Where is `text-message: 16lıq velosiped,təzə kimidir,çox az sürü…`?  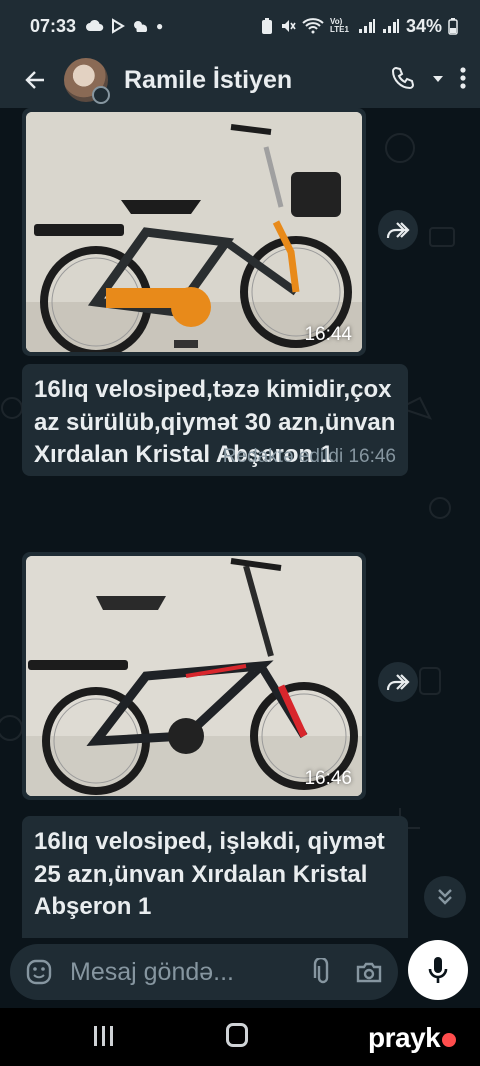 text-message: 16lıq velosiped,təzə kimidir,çox az sürü… is located at coordinates (215, 420).